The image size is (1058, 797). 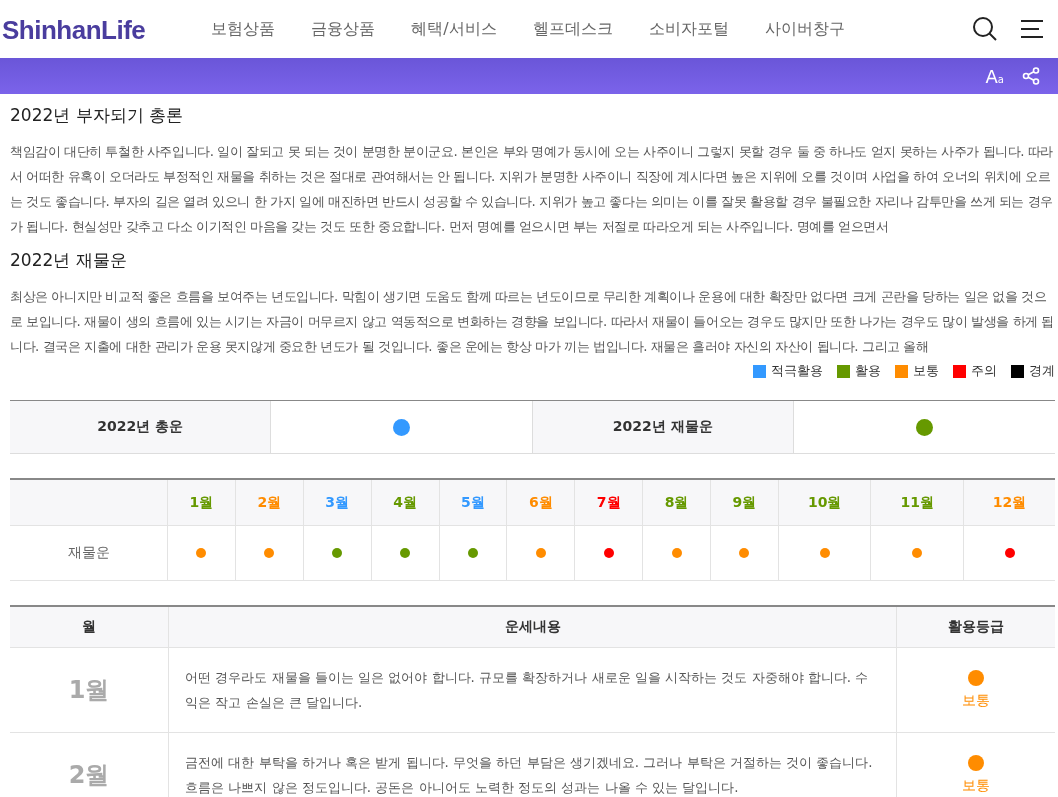 I want to click on month-cell: 1월, so click(x=89, y=690).